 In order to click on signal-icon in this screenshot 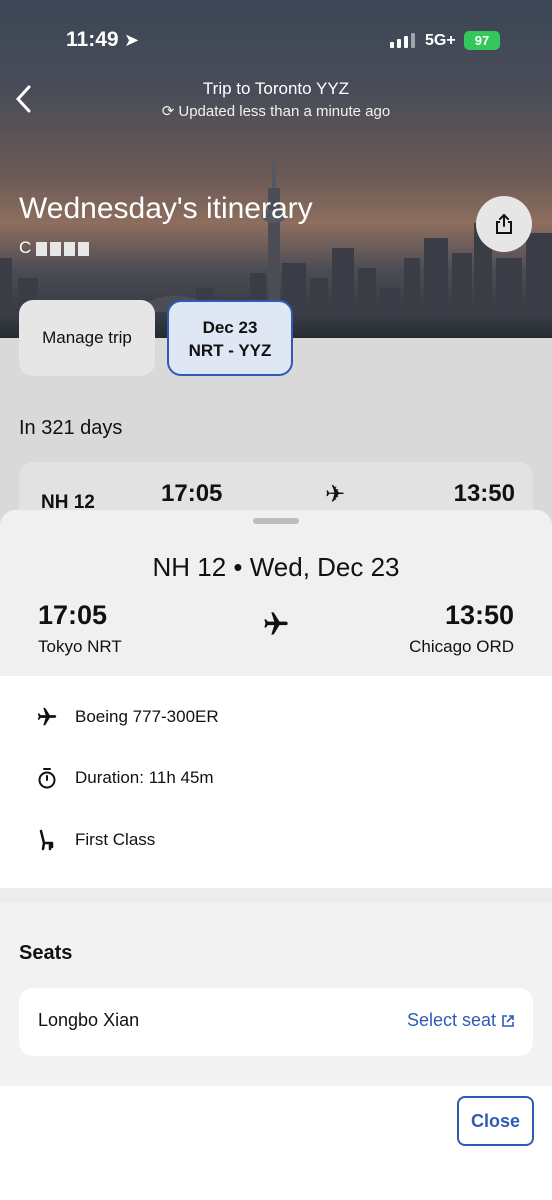, I will do `click(402, 40)`.